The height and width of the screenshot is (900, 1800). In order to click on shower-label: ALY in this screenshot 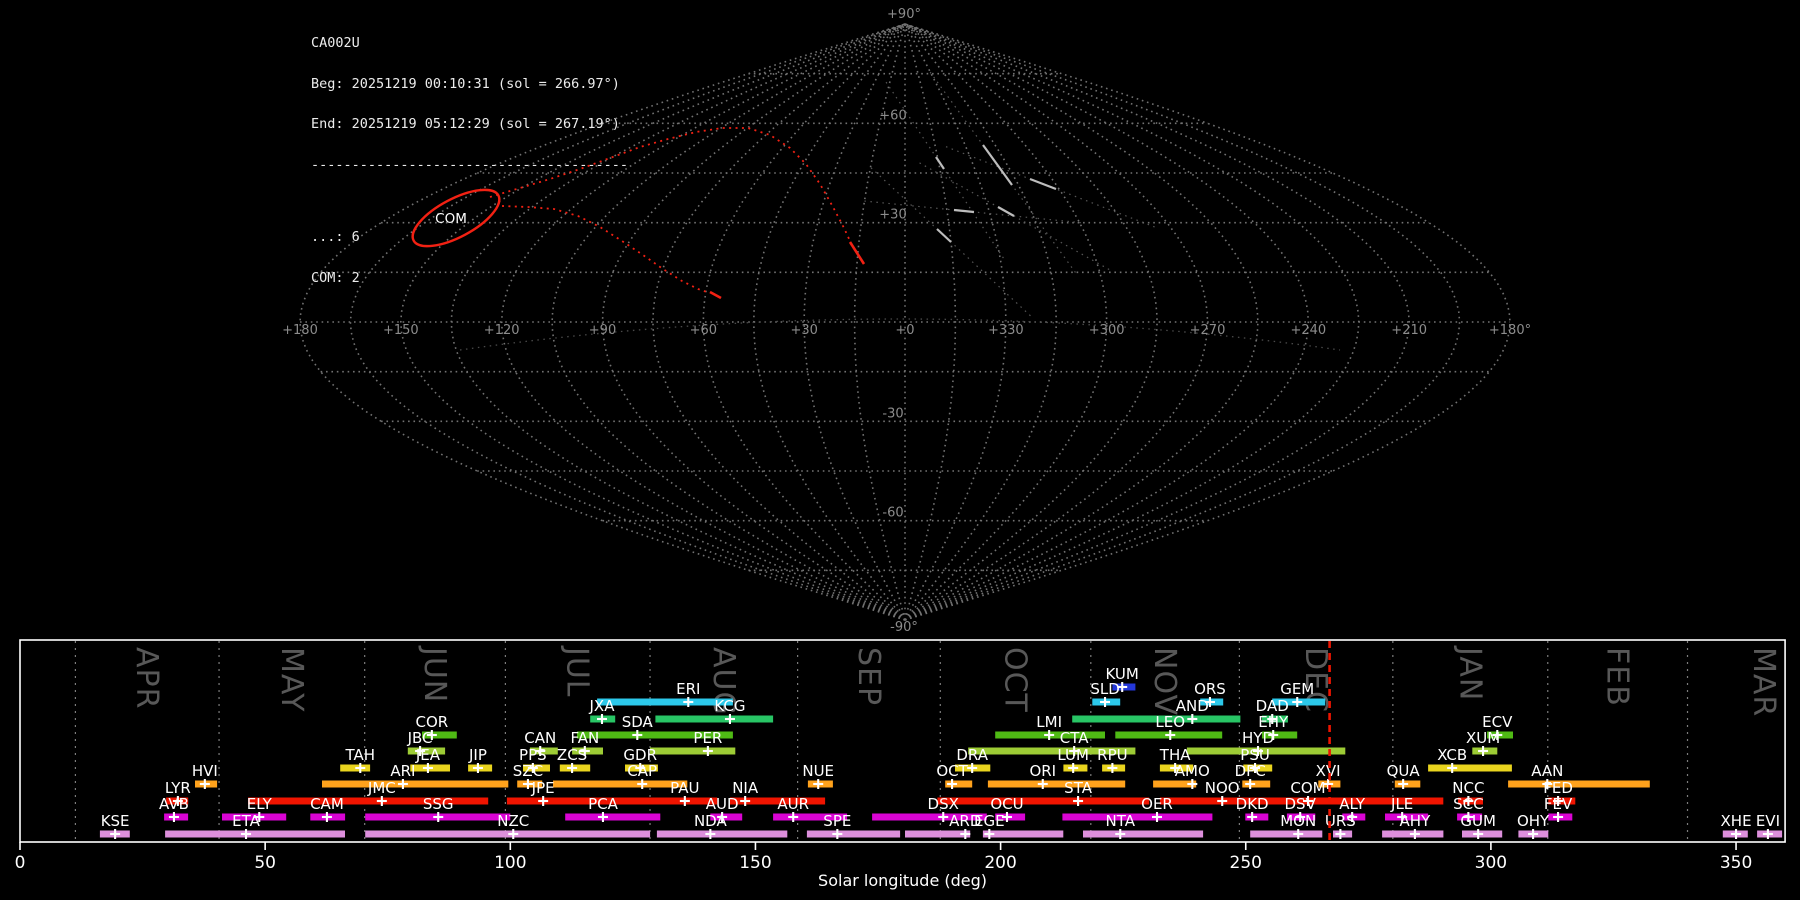, I will do `click(1352, 804)`.